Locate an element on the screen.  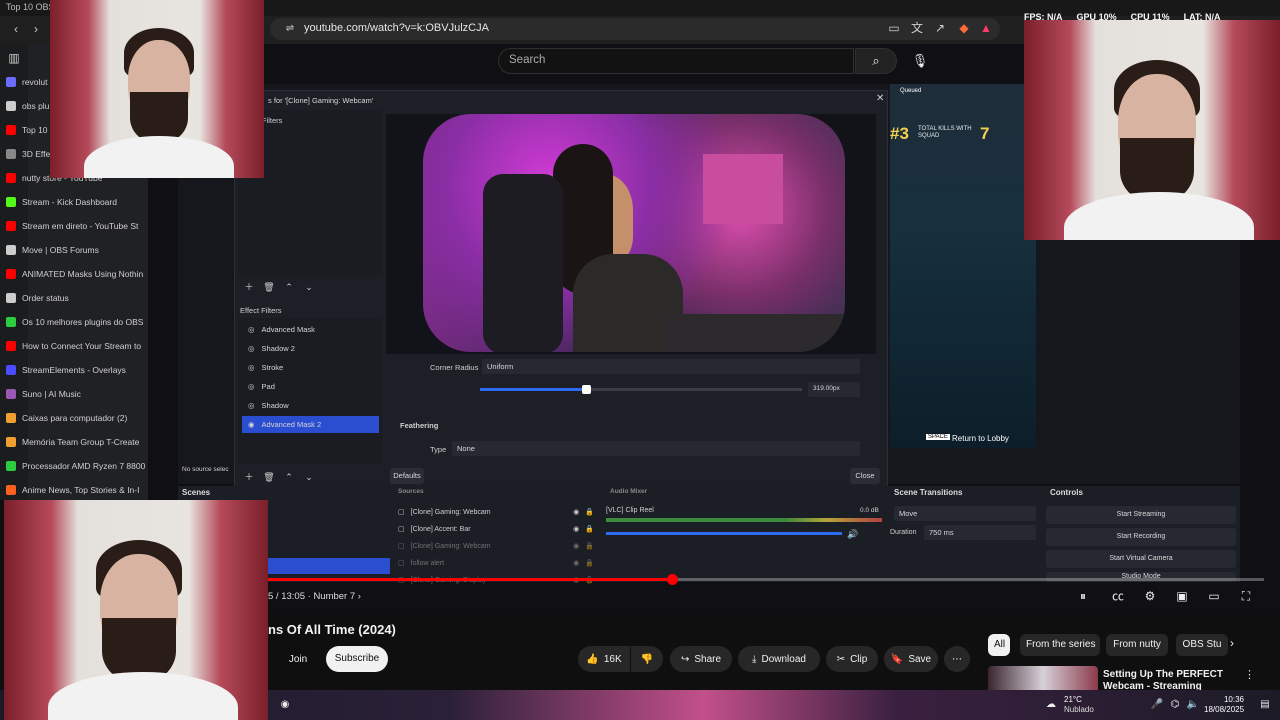
effect-filter-item: ◎ Advanced Mask is located at coordinates (310, 329).